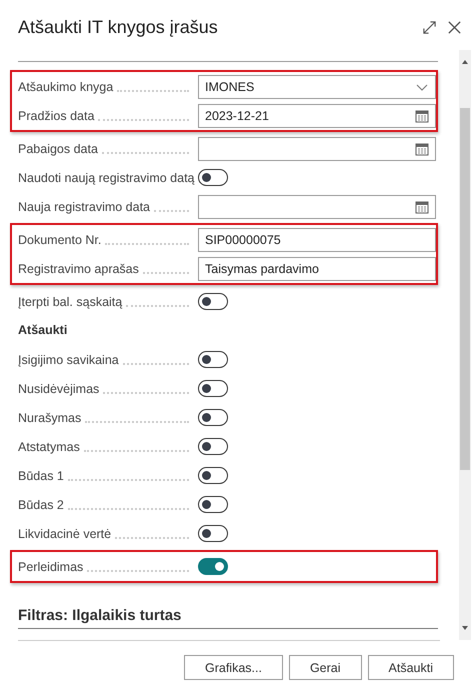 The height and width of the screenshot is (694, 474). Describe the element at coordinates (58, 149) in the screenshot. I see `field-label: Pabaigos data` at that location.